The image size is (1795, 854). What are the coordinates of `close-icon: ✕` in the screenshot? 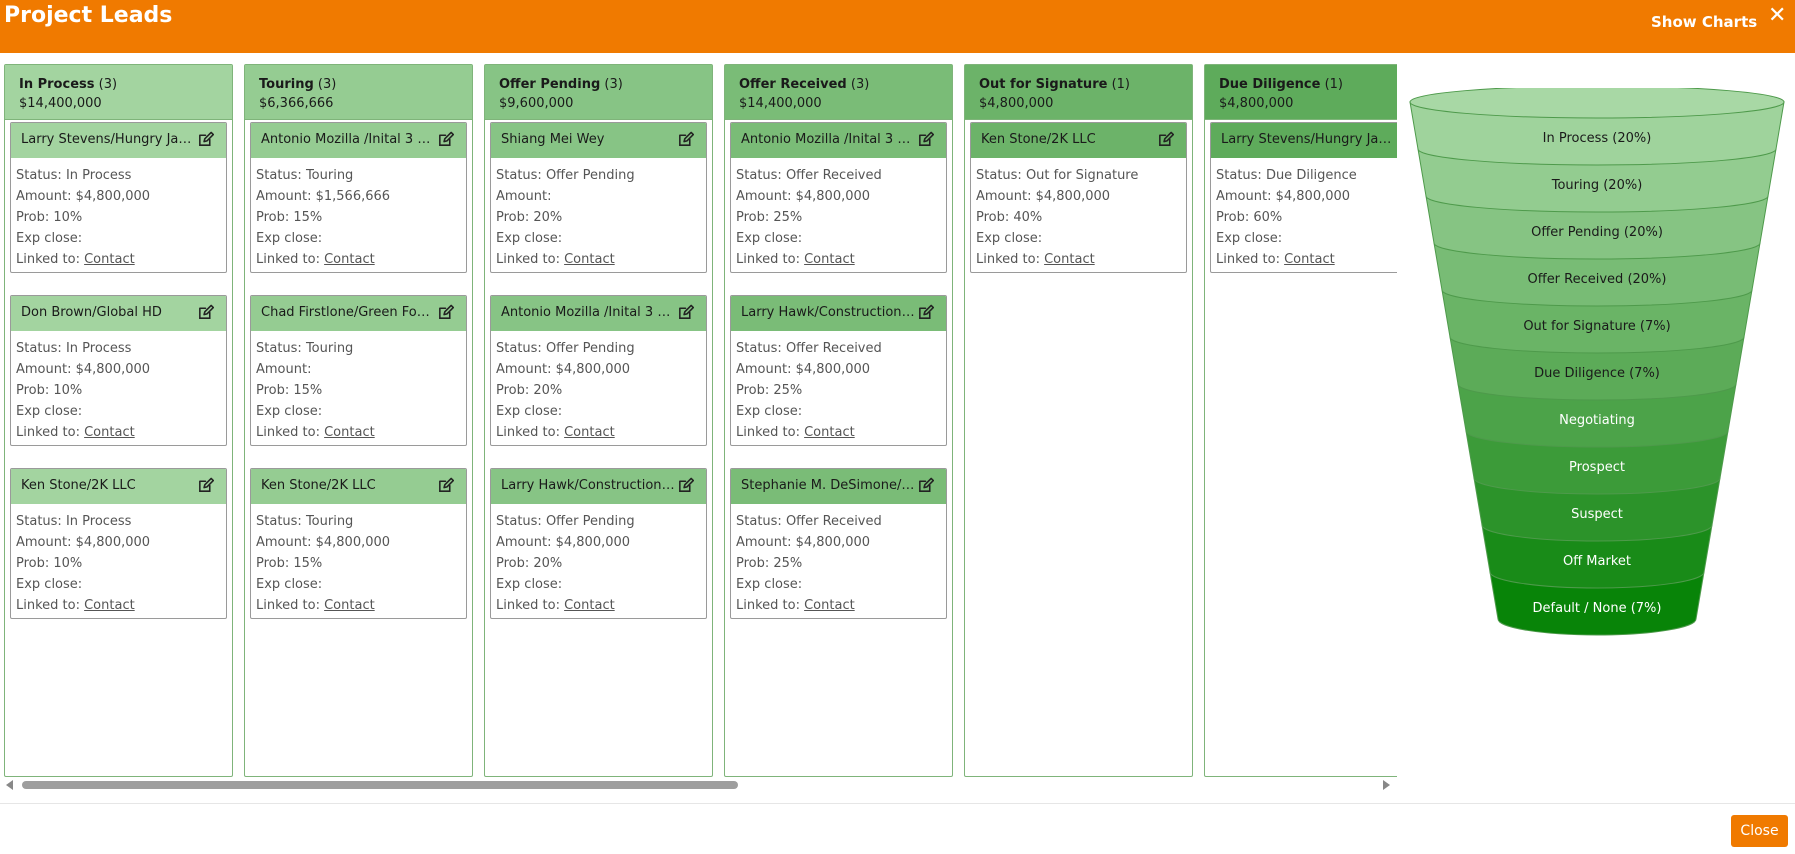 It's located at (1777, 15).